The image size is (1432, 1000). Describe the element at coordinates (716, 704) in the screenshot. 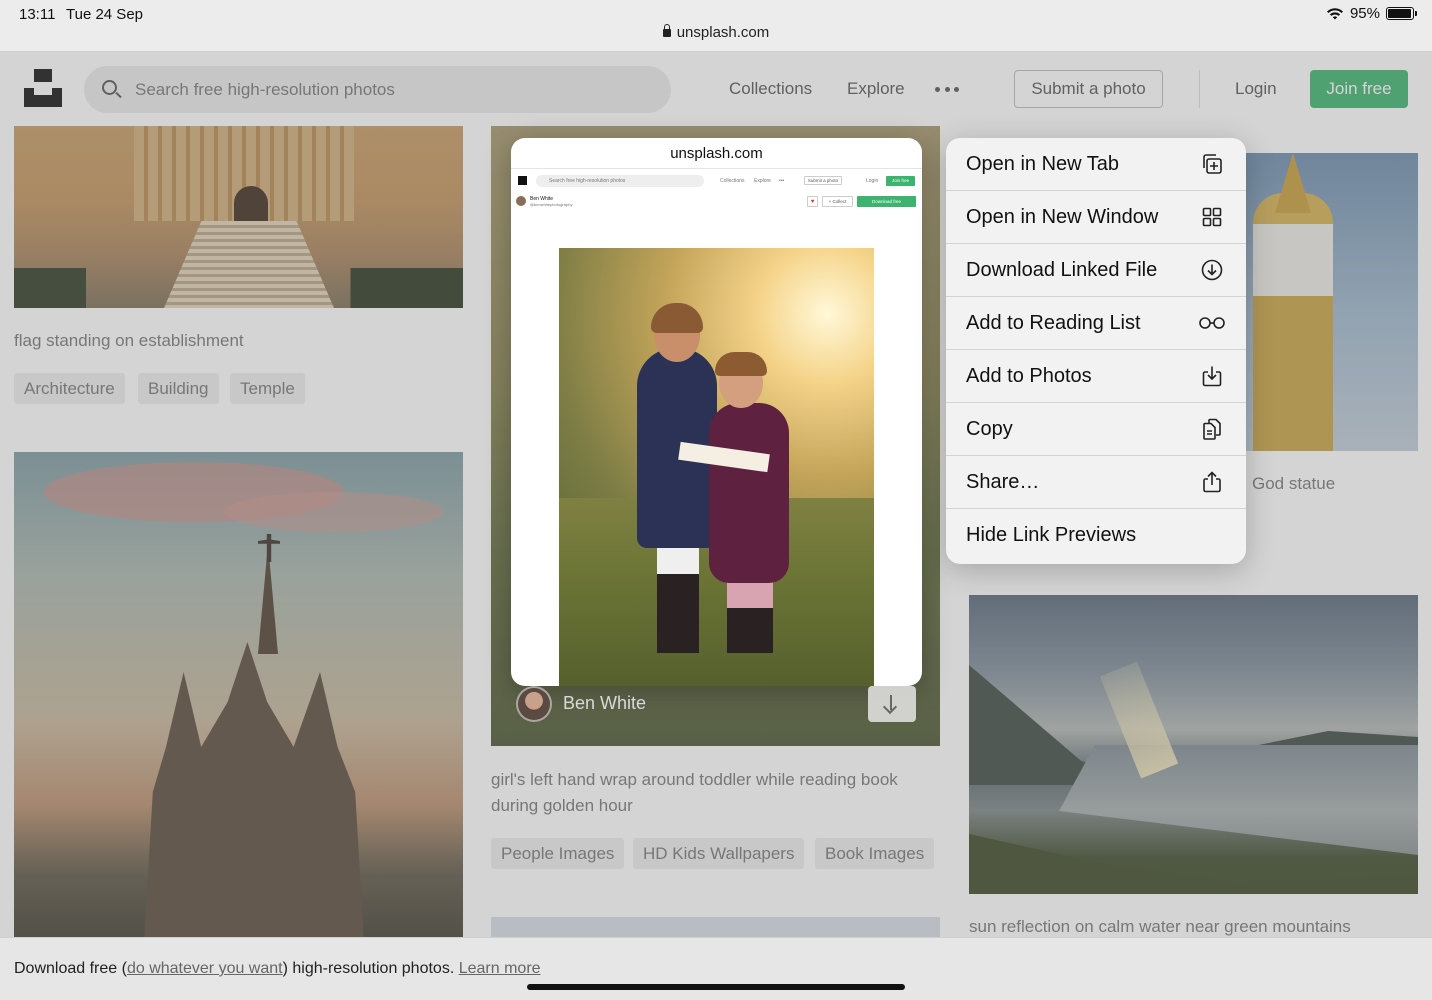

I see `photo-author: Ben White` at that location.